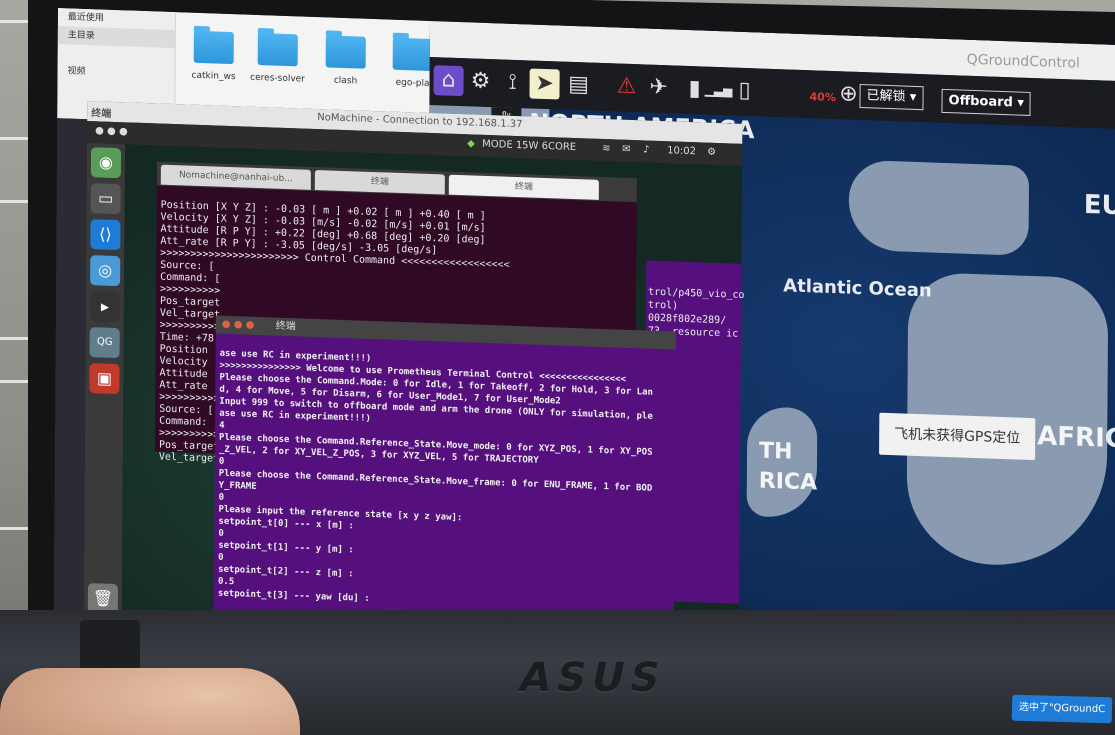 This screenshot has height=735, width=1115. I want to click on plan-icon: ➤, so click(544, 84).